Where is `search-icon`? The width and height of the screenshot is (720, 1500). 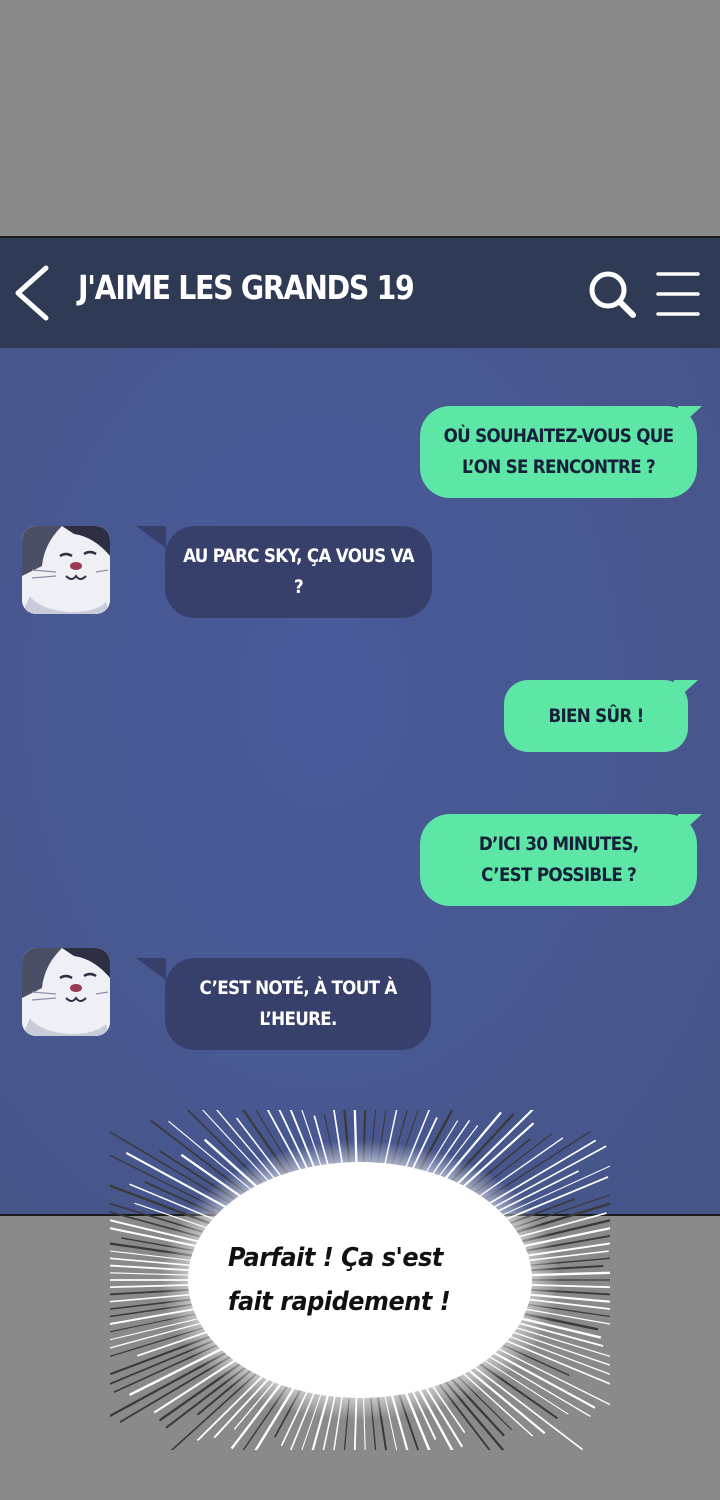
search-icon is located at coordinates (612, 294).